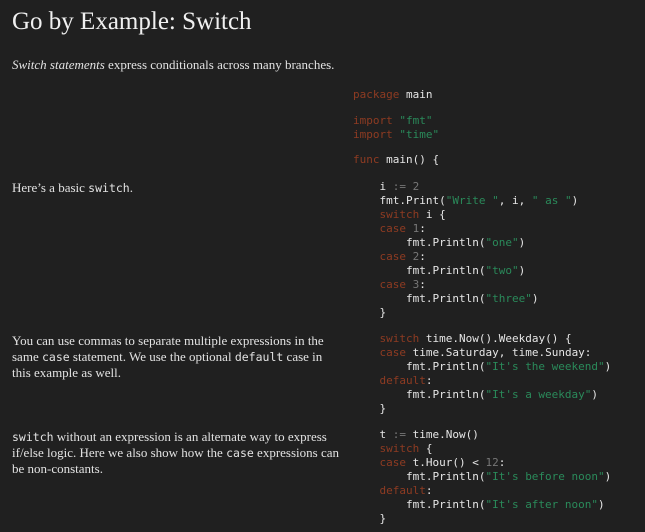 Image resolution: width=645 pixels, height=532 pixels. Describe the element at coordinates (465, 215) in the screenshot. I see `code-line: switch i {` at that location.